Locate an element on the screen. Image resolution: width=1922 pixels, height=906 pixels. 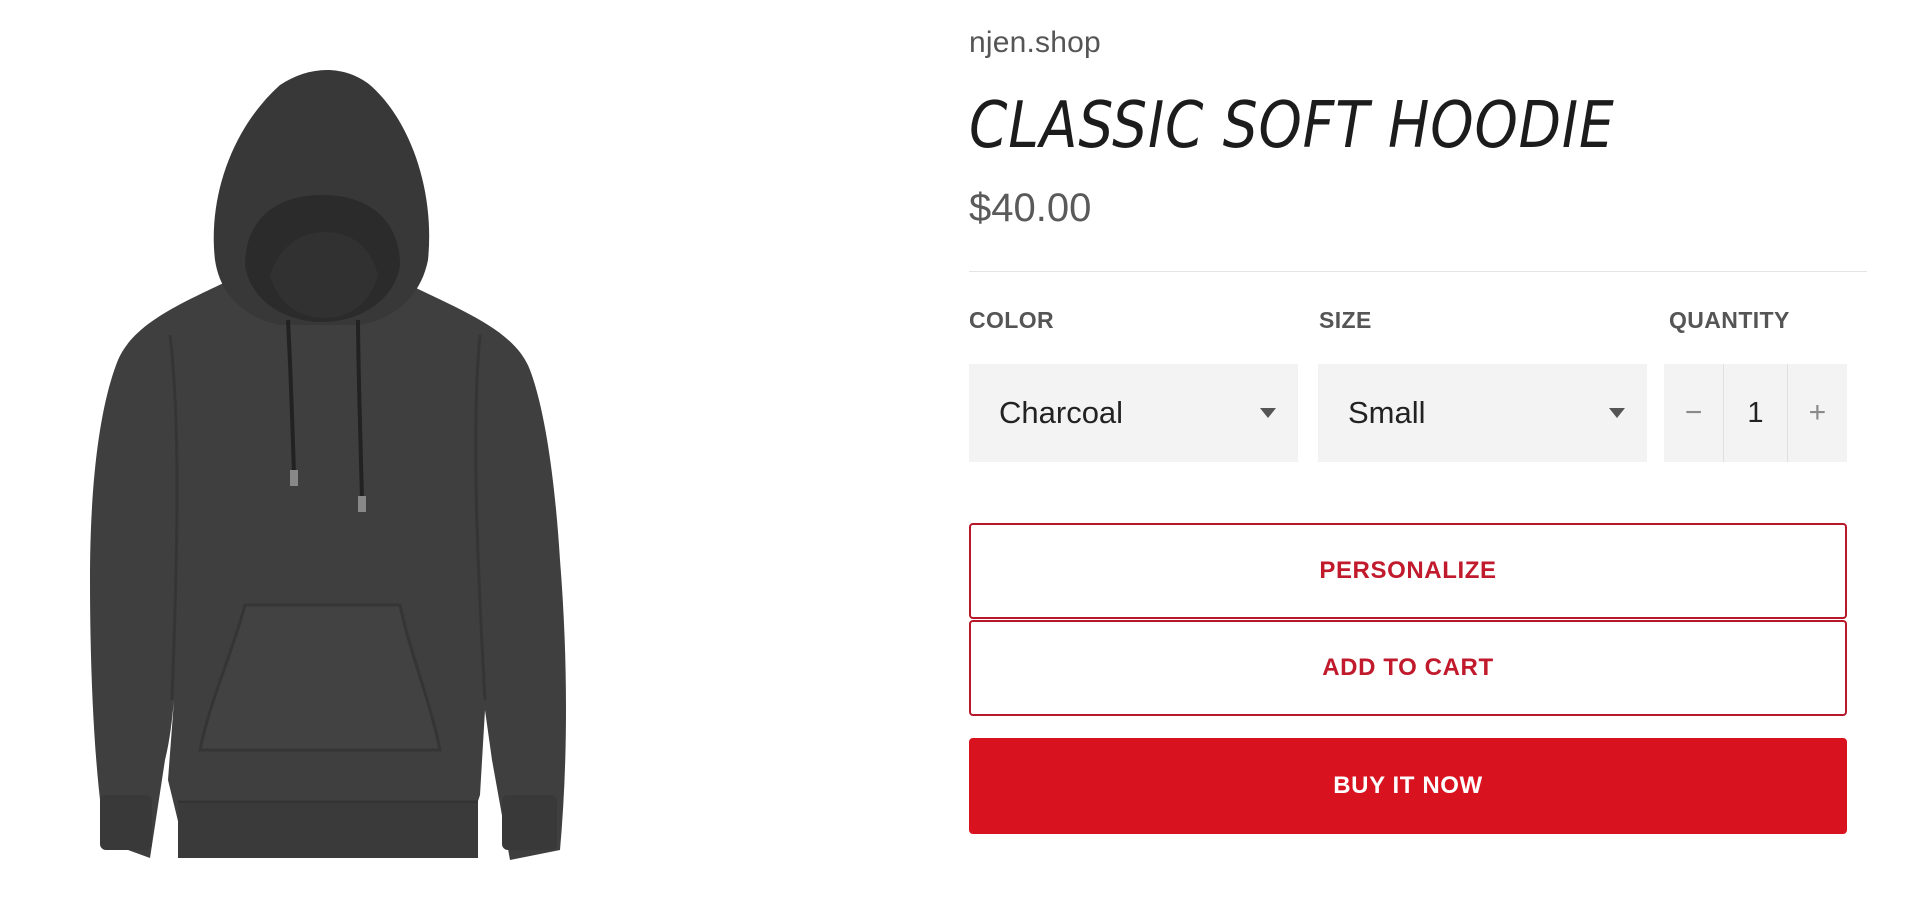
size-select: Small is located at coordinates (1482, 413).